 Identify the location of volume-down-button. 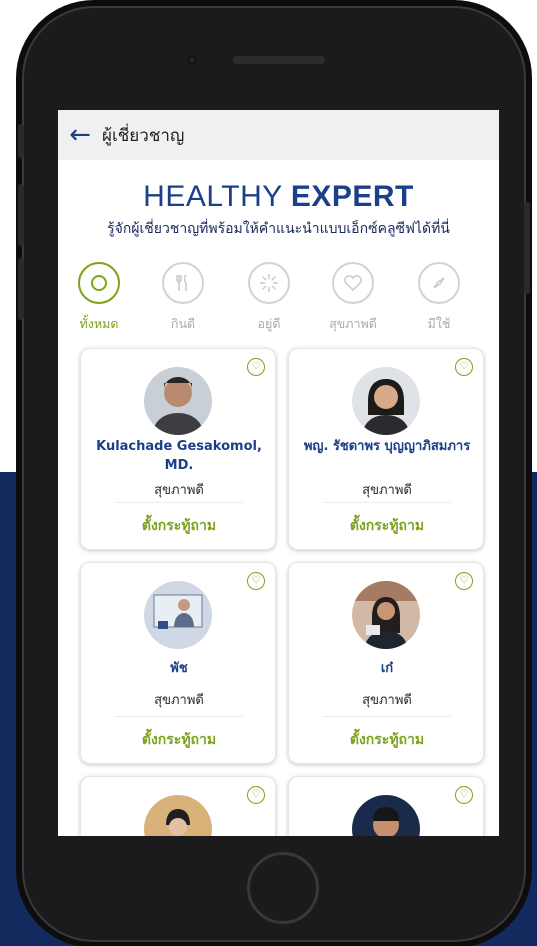
(21, 289).